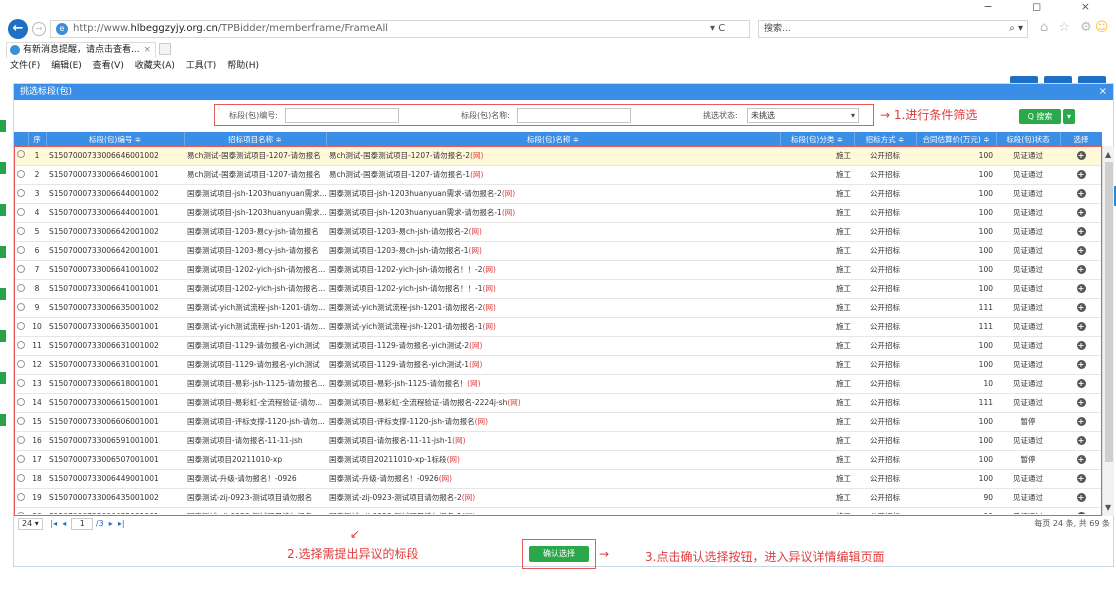 Image resolution: width=1116 pixels, height=595 pixels. I want to click on smiley-icon: ☺, so click(1103, 27).